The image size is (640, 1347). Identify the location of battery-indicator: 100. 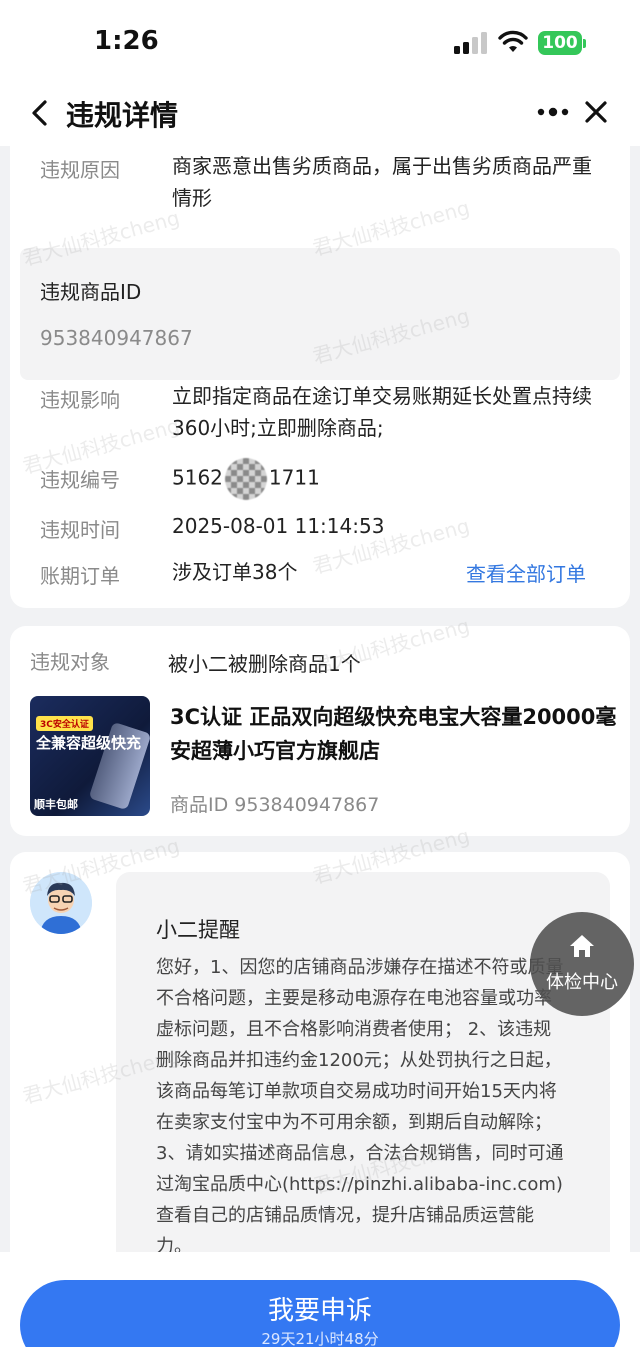
(560, 43).